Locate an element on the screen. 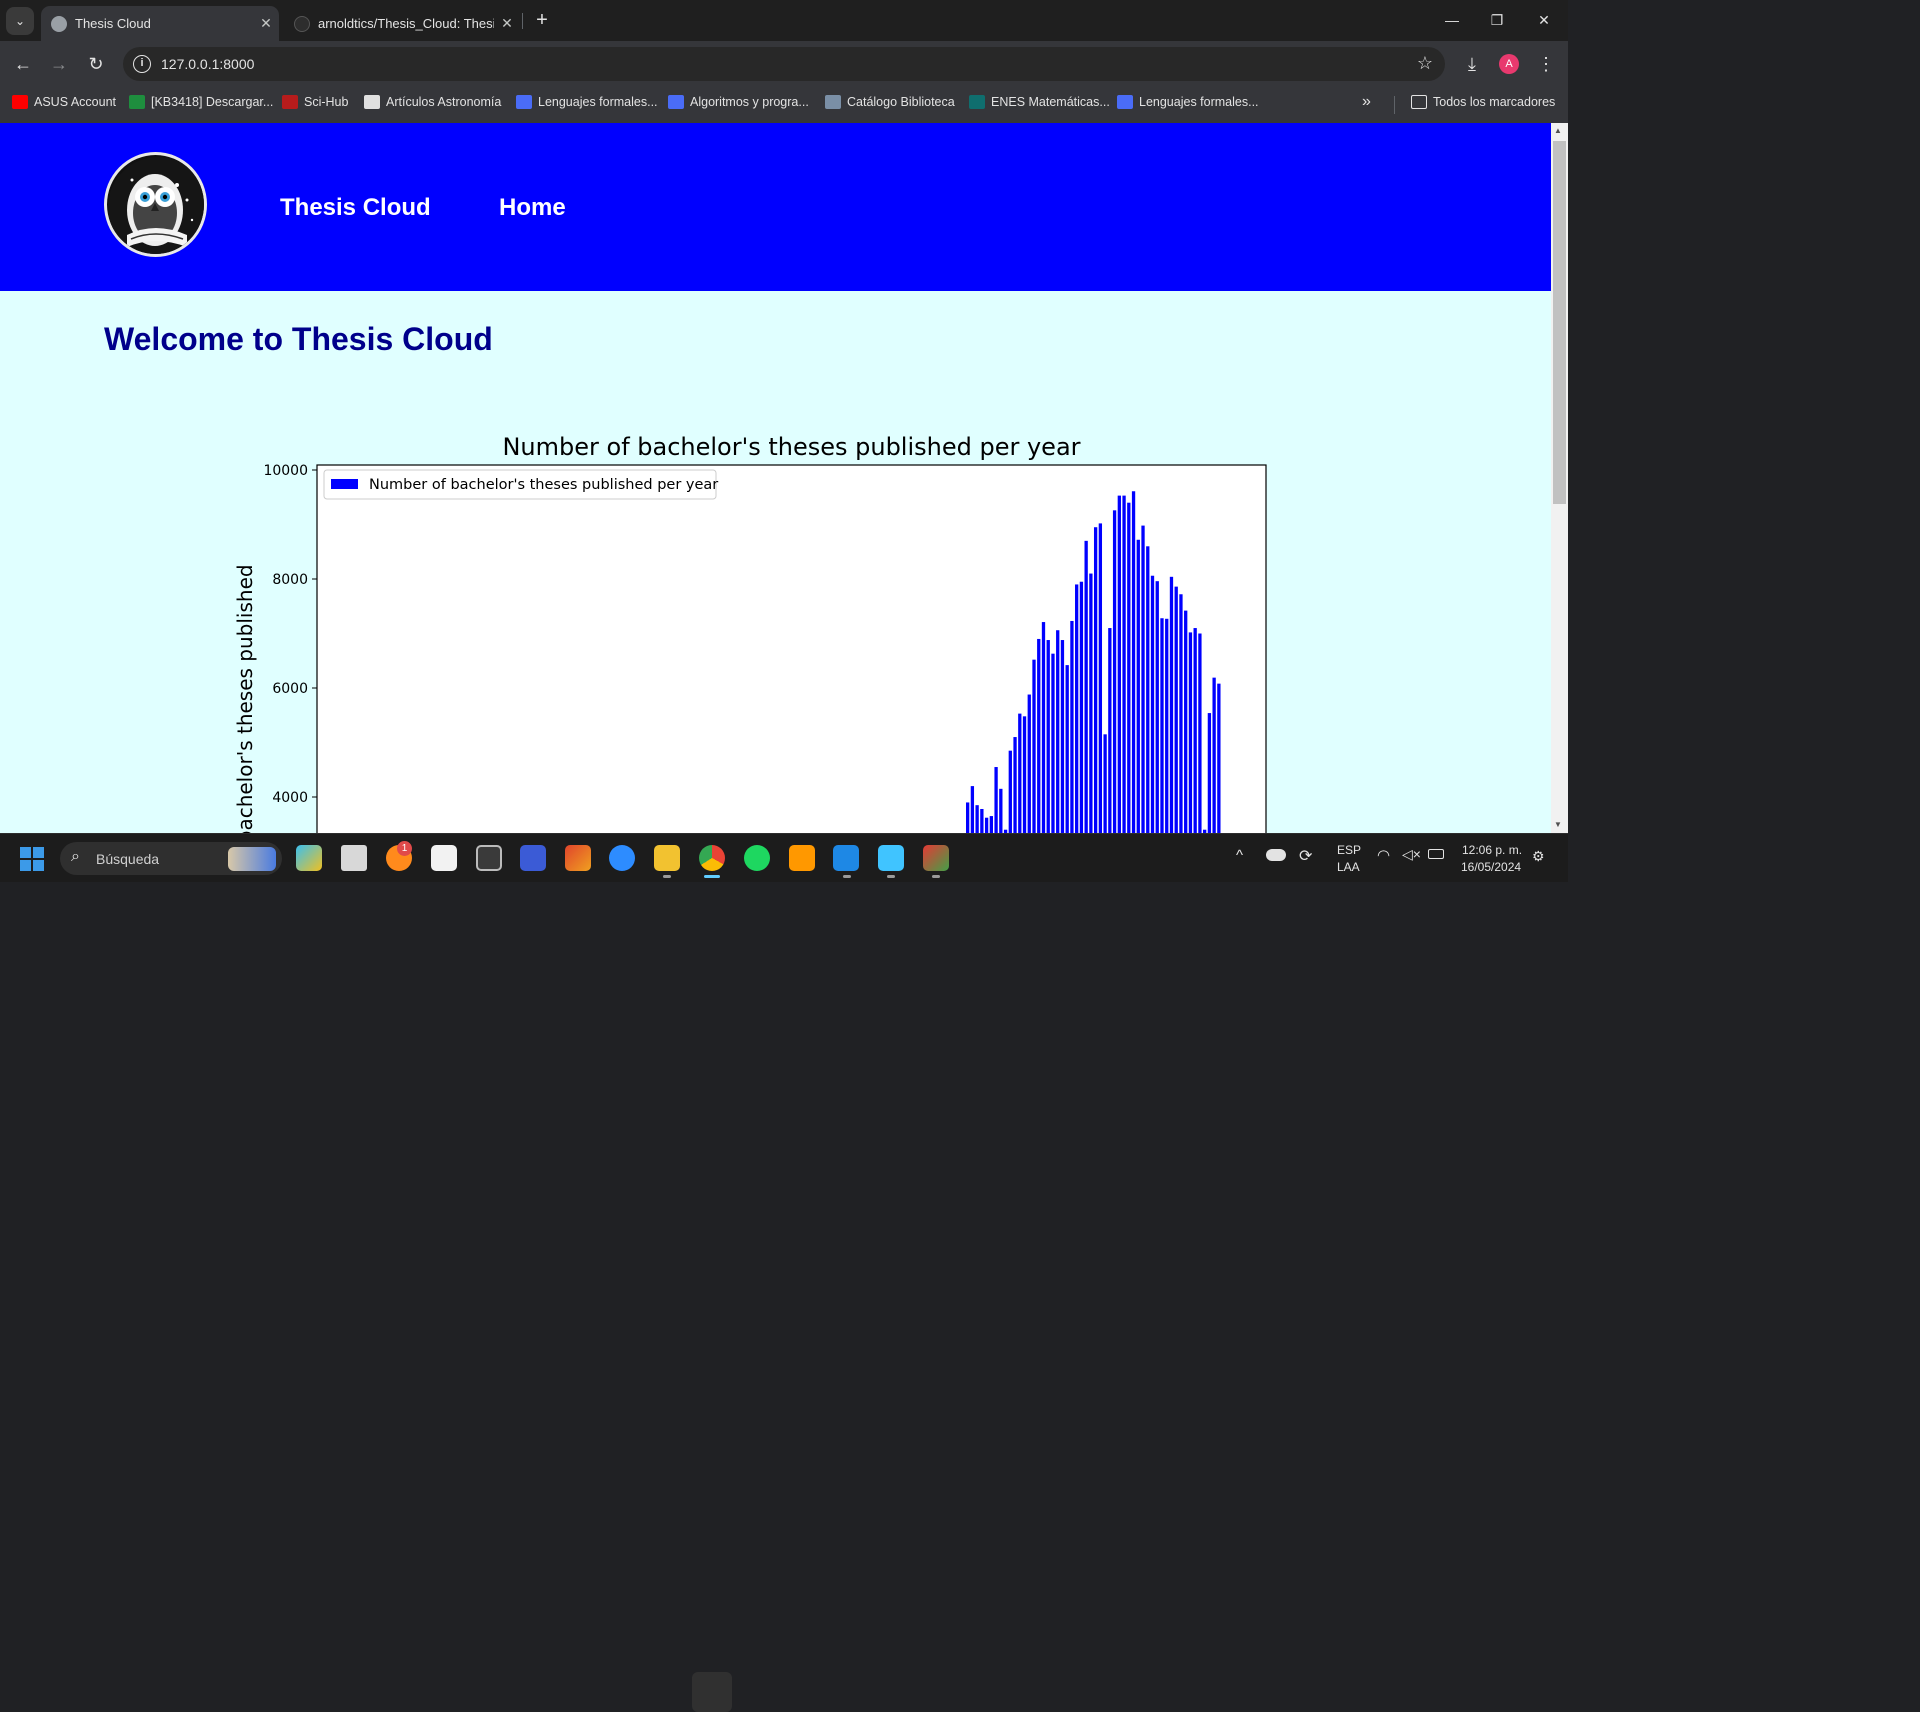  all-bookmarks-button: Todos los marcadores is located at coordinates (1483, 102).